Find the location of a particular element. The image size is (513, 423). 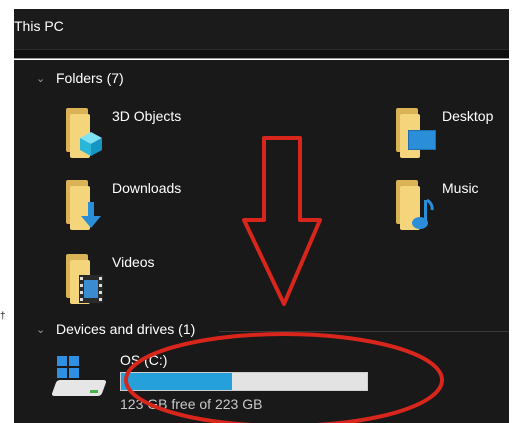

left-edge-mark: † is located at coordinates (3, 316).